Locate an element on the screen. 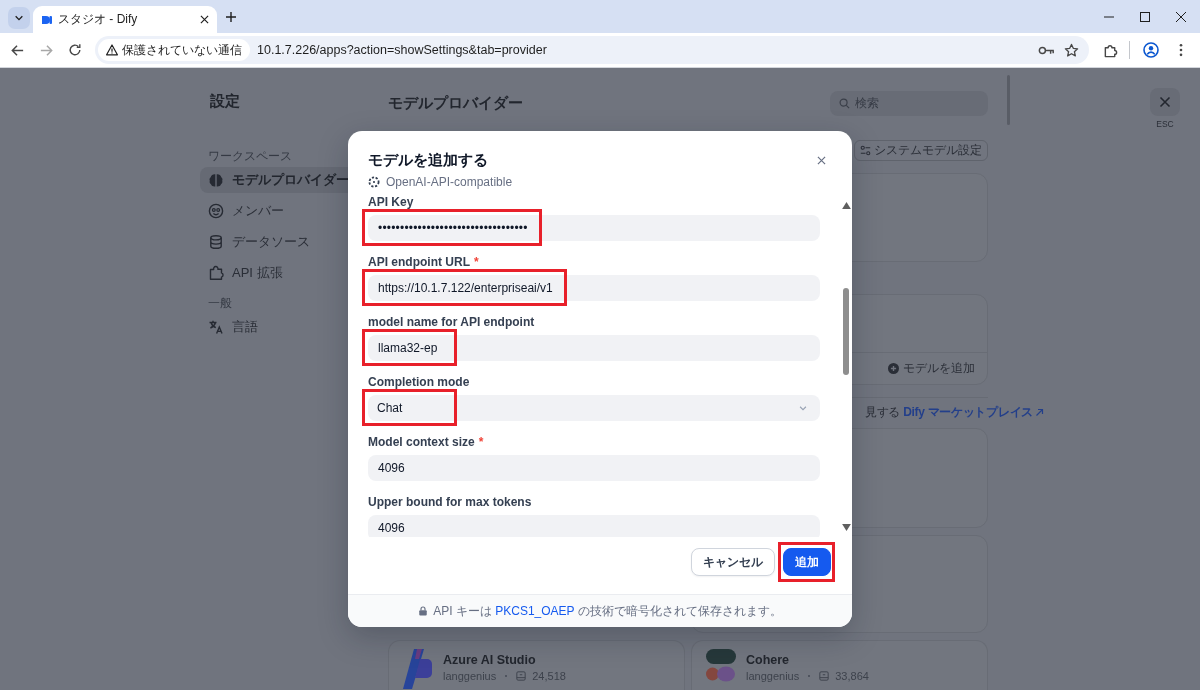  marketplace-note: 見する Dify マーケットプレイス is located at coordinates (954, 412).